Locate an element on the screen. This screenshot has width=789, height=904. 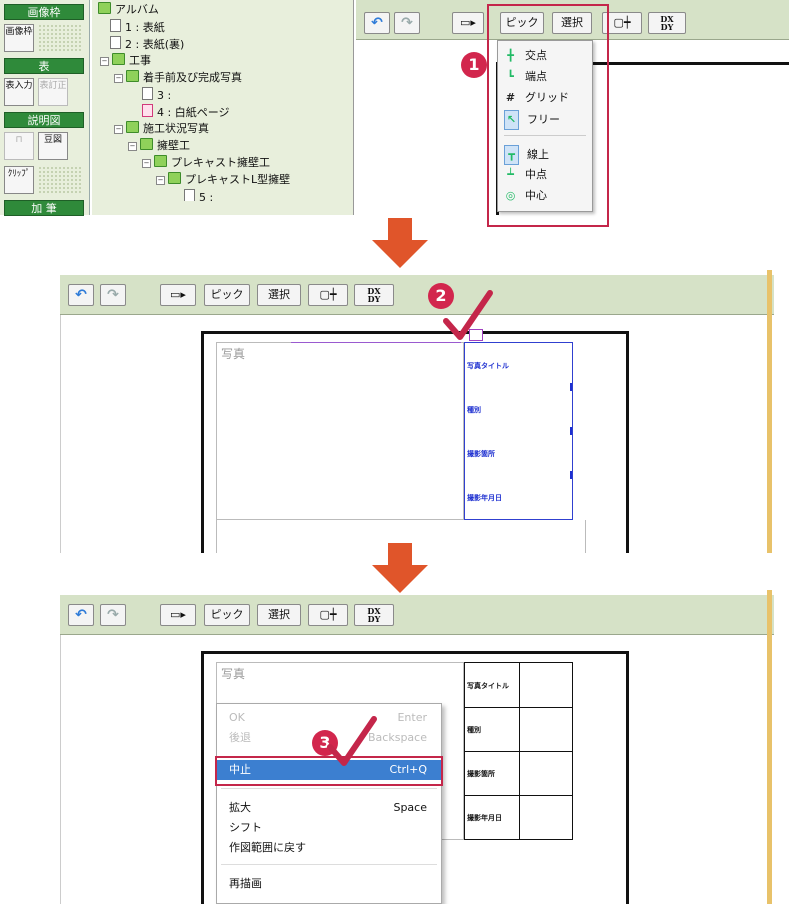
blank-page-icon is located at coordinates (147, 110).